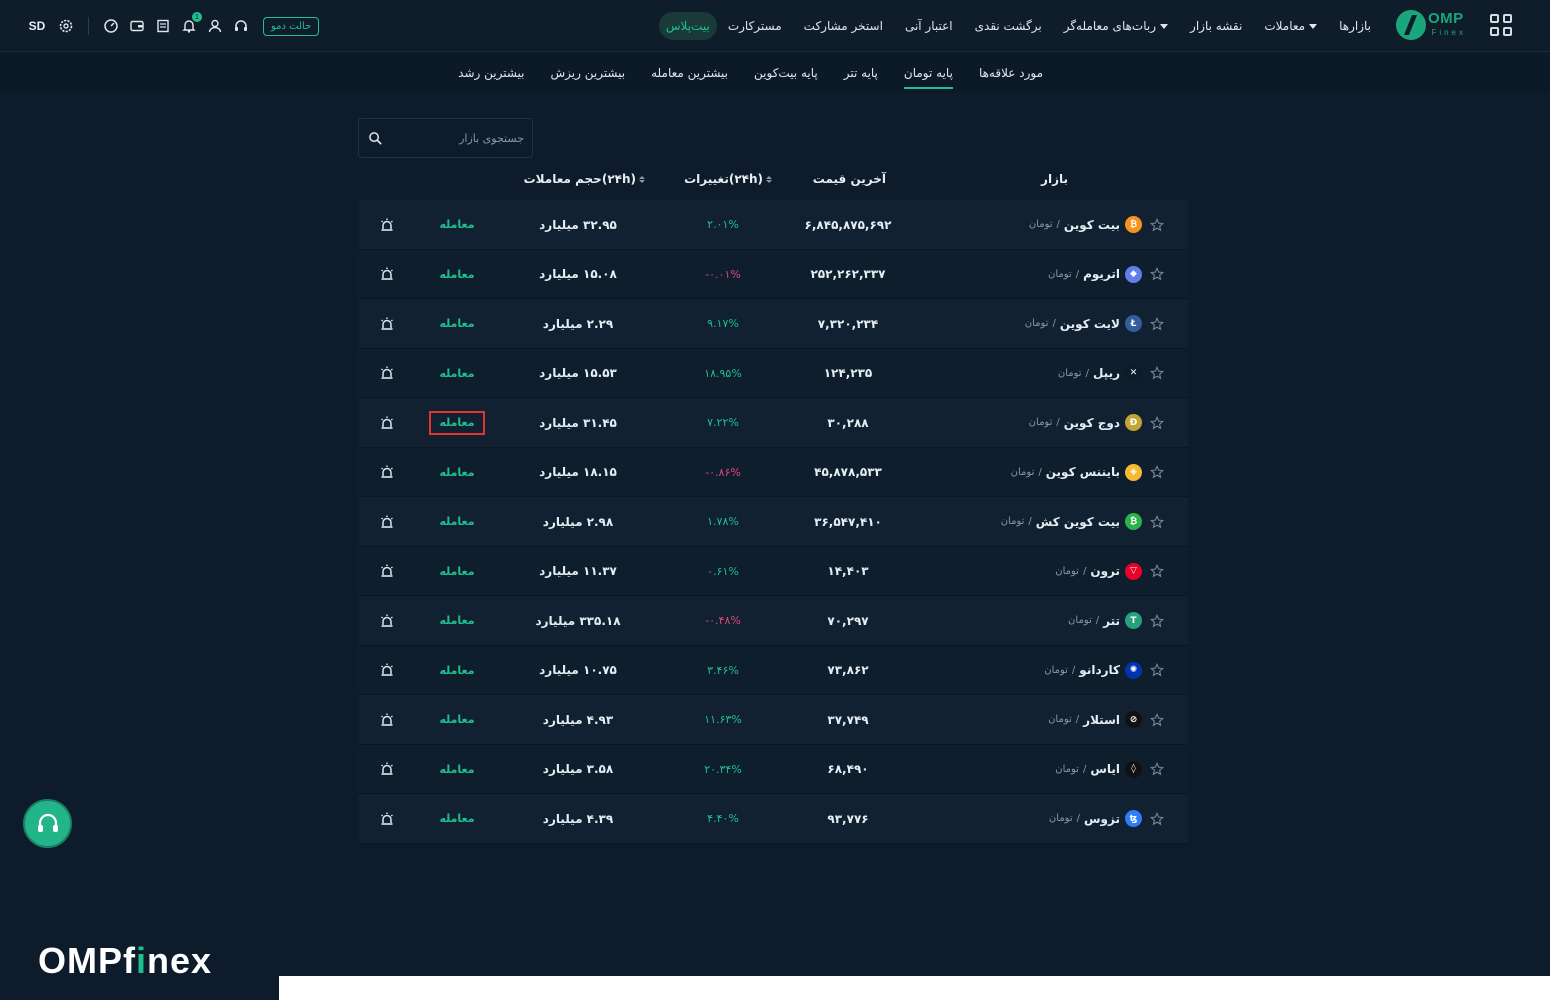 The width and height of the screenshot is (1550, 1000). I want to click on market-tab: پایه تتر, so click(861, 73).